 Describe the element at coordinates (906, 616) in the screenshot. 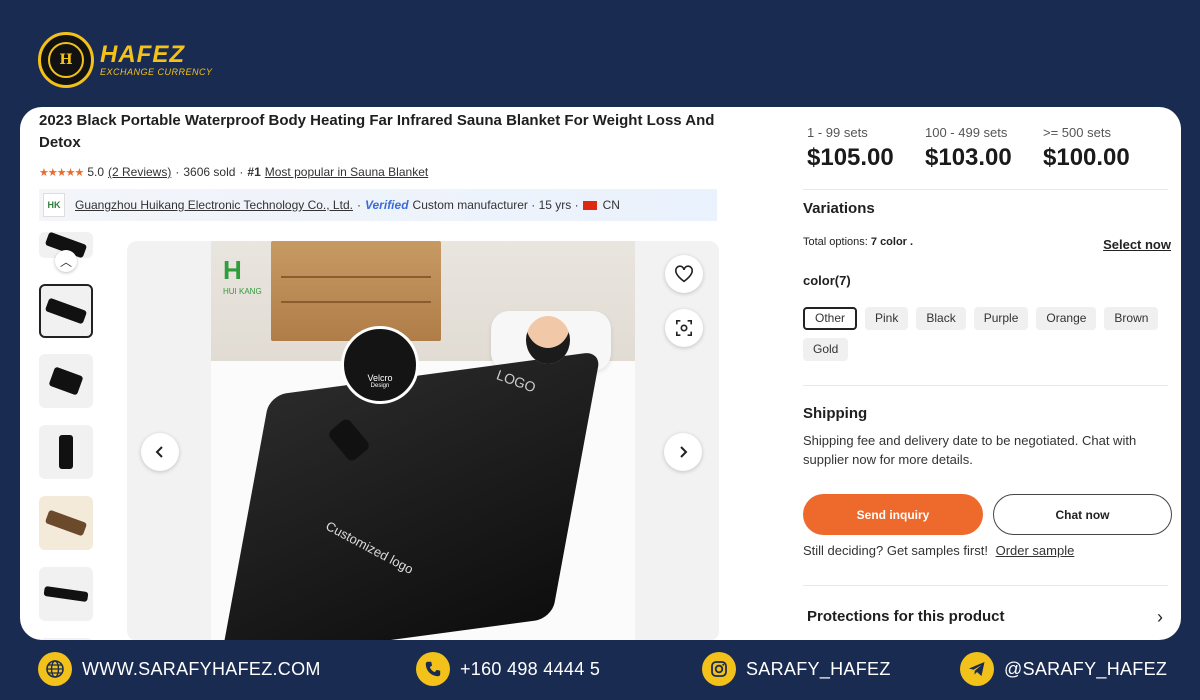

I see `protections-row: Protections for this product` at that location.